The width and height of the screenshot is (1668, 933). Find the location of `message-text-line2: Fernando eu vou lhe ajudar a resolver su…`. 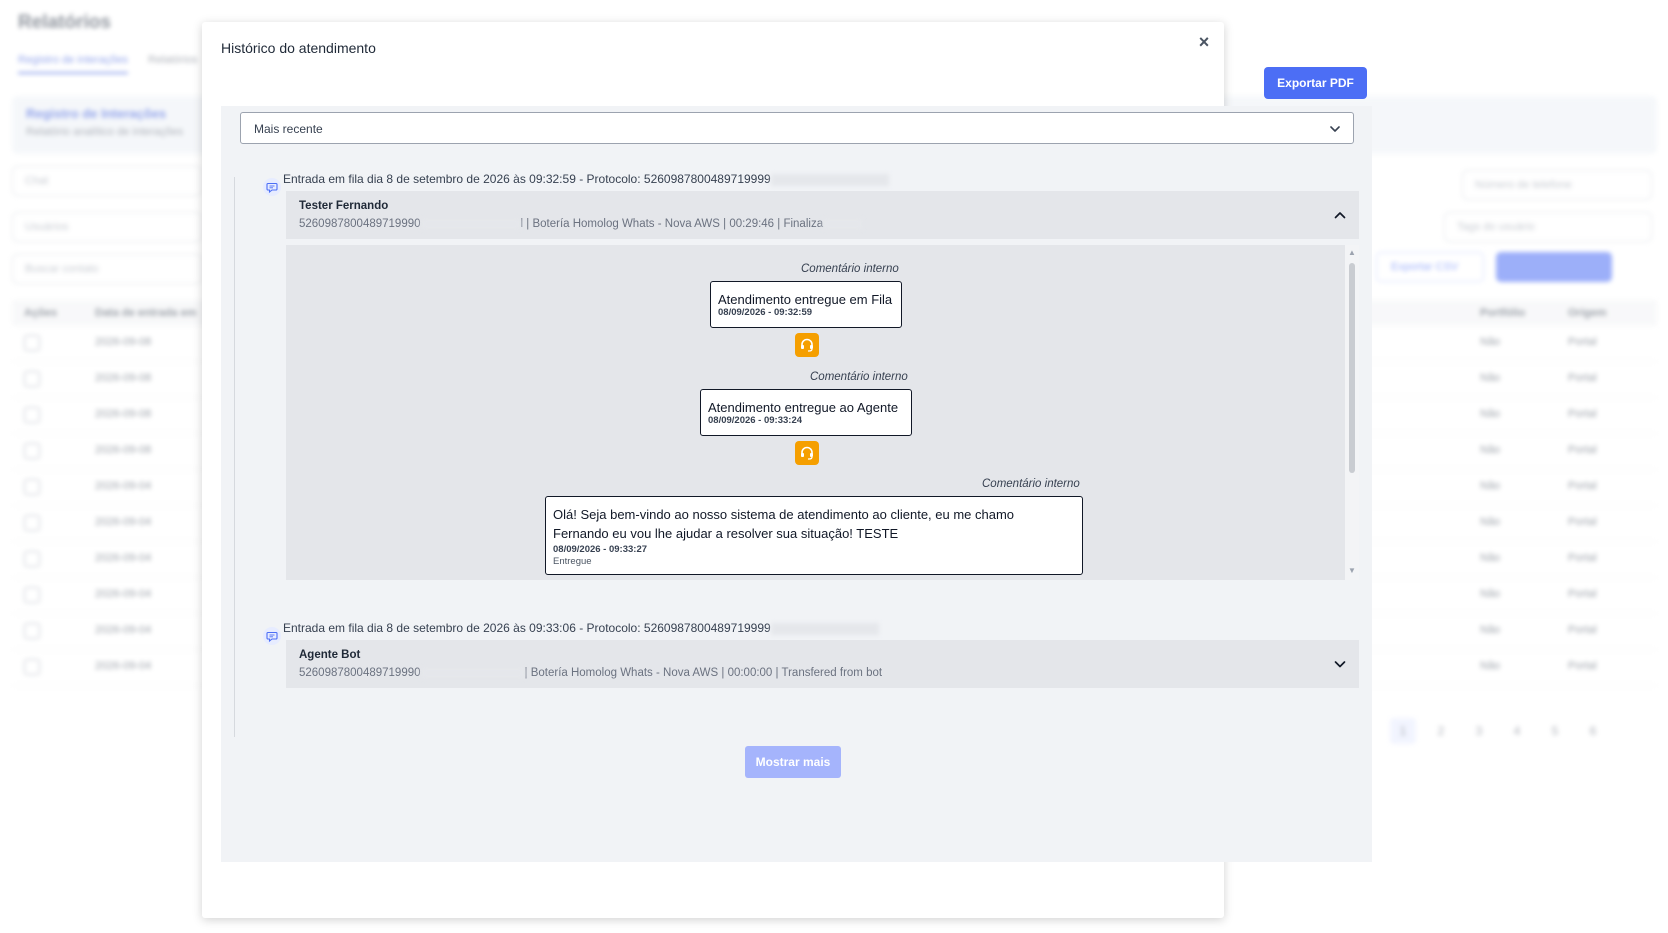

message-text-line2: Fernando eu vou lhe ajudar a resolver su… is located at coordinates (726, 533).